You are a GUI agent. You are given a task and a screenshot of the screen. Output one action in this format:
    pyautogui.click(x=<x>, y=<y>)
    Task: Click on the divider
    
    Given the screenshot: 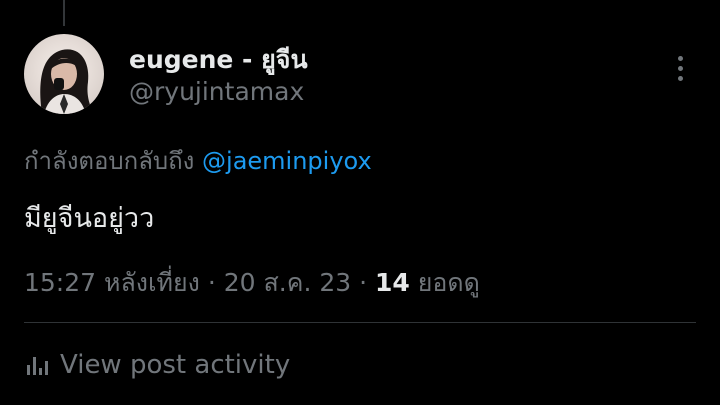 What is the action you would take?
    pyautogui.click(x=360, y=322)
    